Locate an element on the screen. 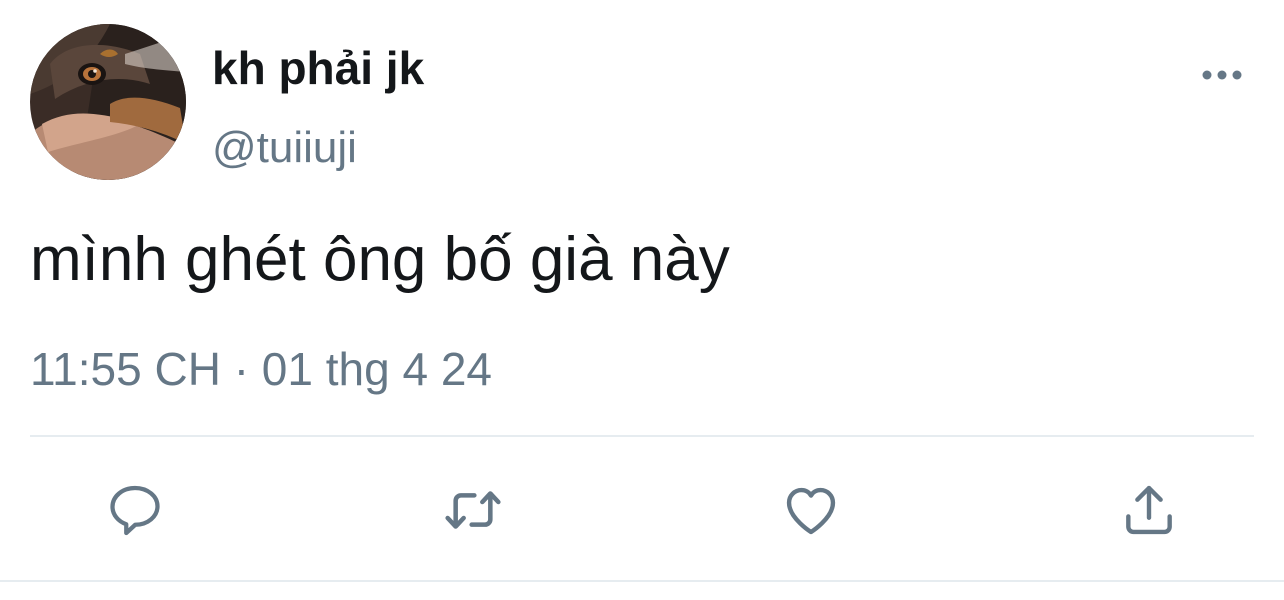  bottom-divider is located at coordinates (642, 581).